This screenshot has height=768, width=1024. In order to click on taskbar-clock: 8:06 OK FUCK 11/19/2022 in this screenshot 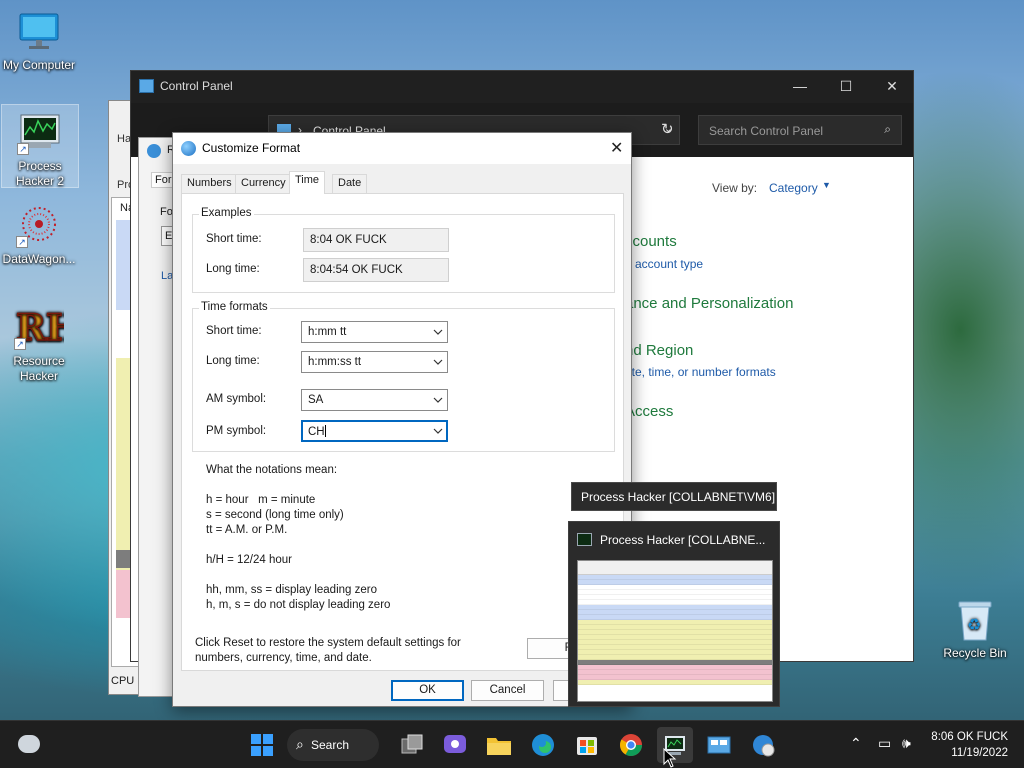, I will do `click(969, 745)`.